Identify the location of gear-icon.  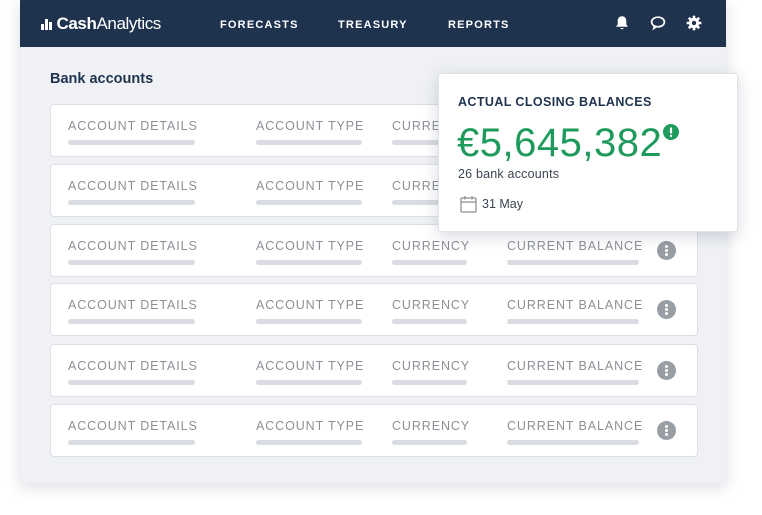
(694, 23).